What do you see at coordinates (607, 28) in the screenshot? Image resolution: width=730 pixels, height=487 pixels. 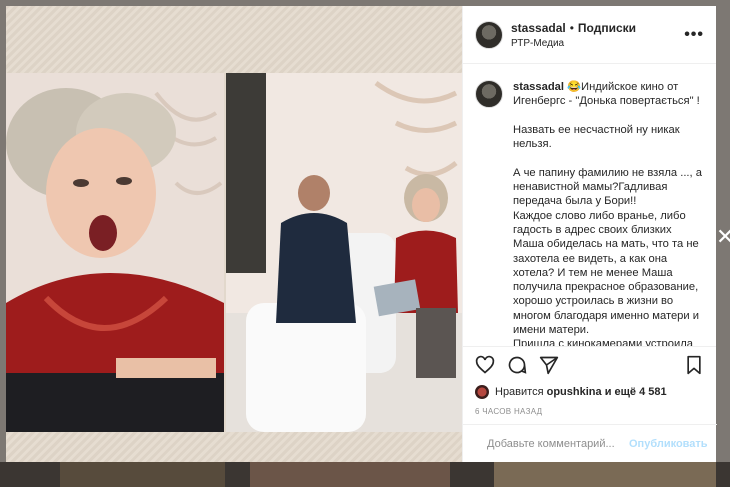 I see `follow-button: Подписки` at bounding box center [607, 28].